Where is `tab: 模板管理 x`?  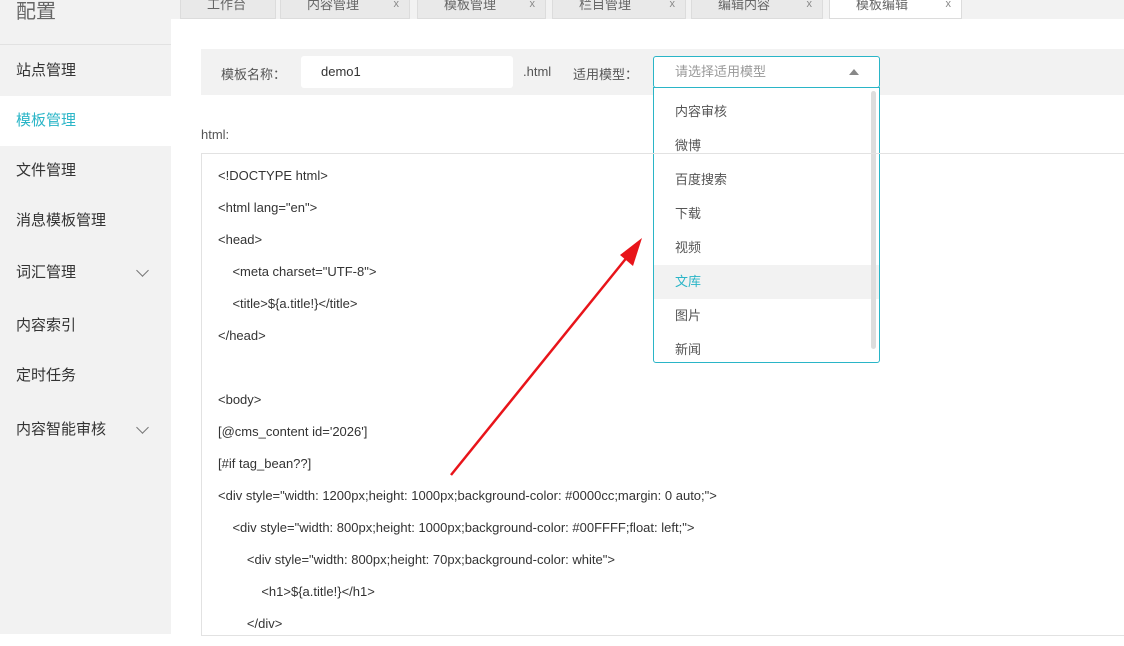
tab: 模板管理 x is located at coordinates (481, 9).